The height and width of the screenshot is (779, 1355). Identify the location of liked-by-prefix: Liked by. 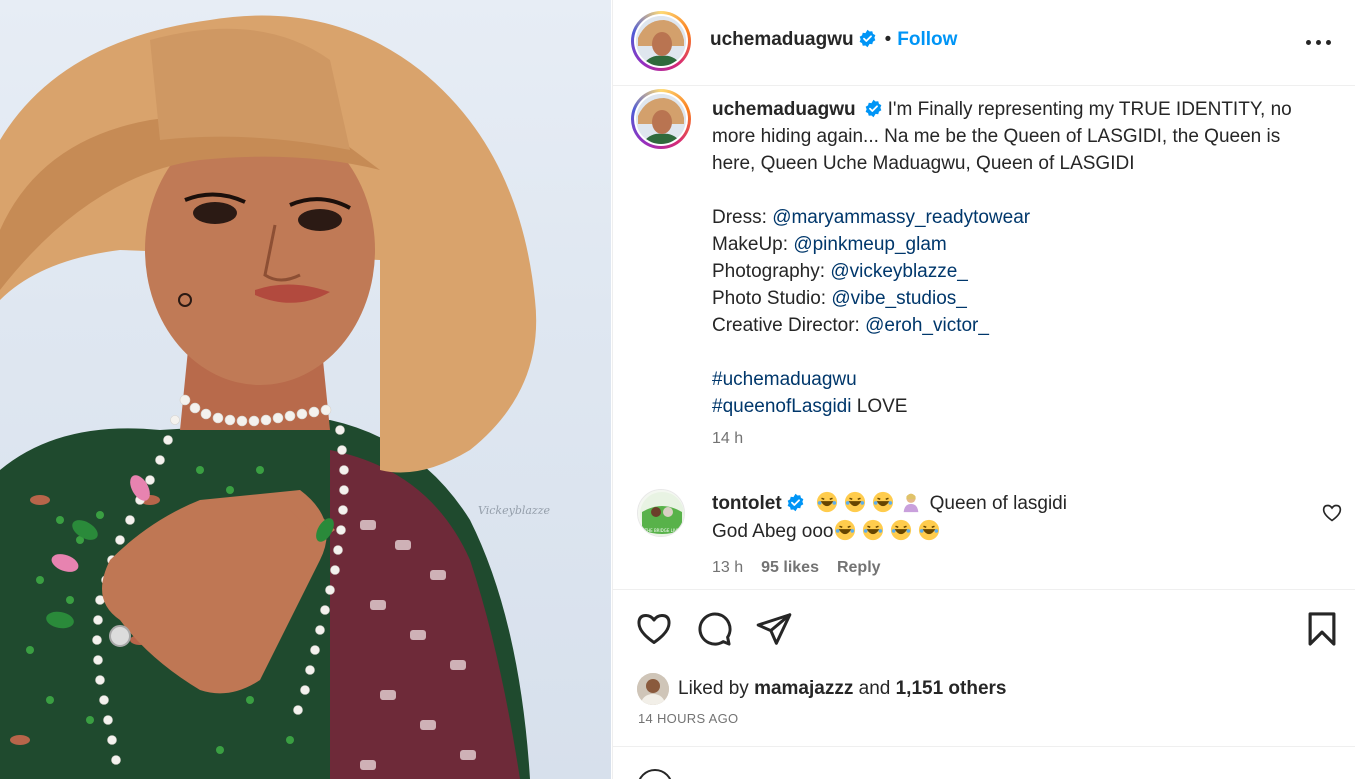
(713, 688).